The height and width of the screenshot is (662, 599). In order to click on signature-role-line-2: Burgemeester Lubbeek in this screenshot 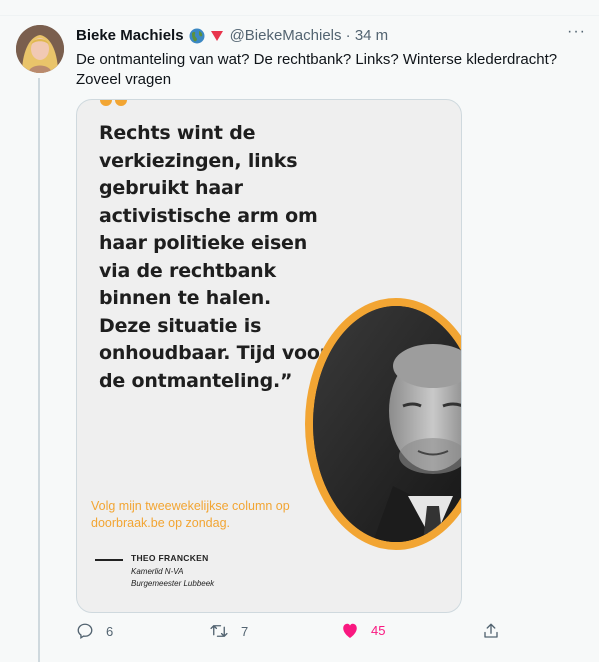, I will do `click(173, 583)`.